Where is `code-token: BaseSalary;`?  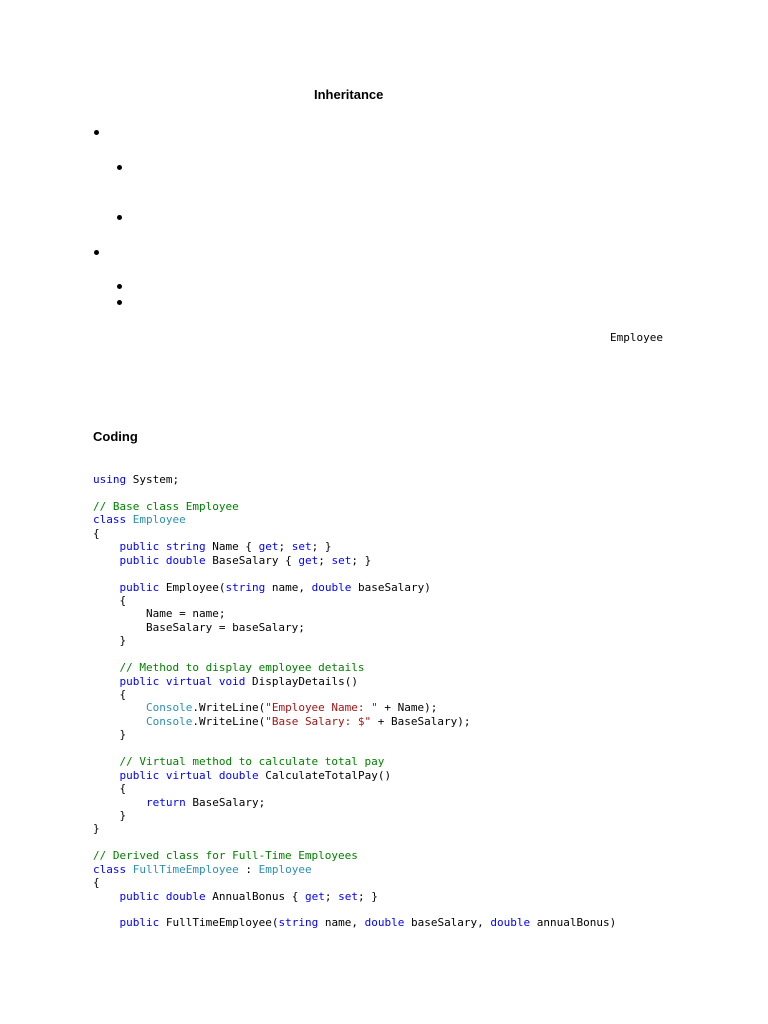
code-token: BaseSalary; is located at coordinates (225, 802).